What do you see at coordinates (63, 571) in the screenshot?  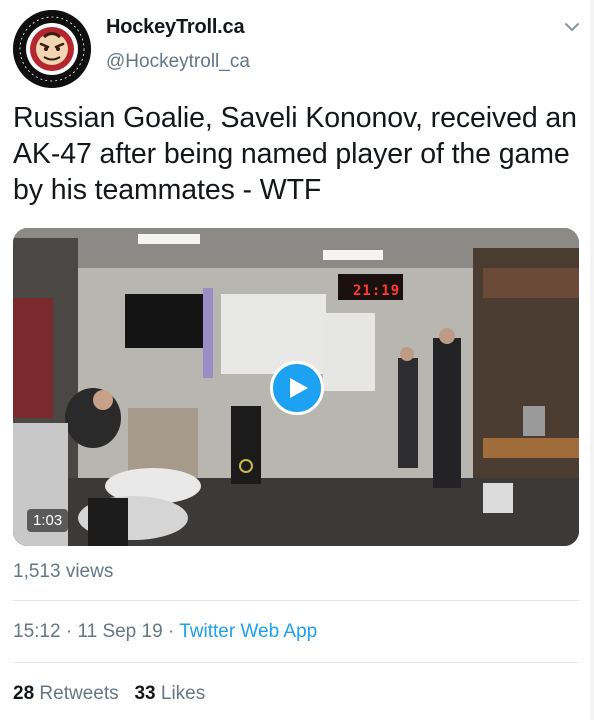 I see `view-count: 1,513 views` at bounding box center [63, 571].